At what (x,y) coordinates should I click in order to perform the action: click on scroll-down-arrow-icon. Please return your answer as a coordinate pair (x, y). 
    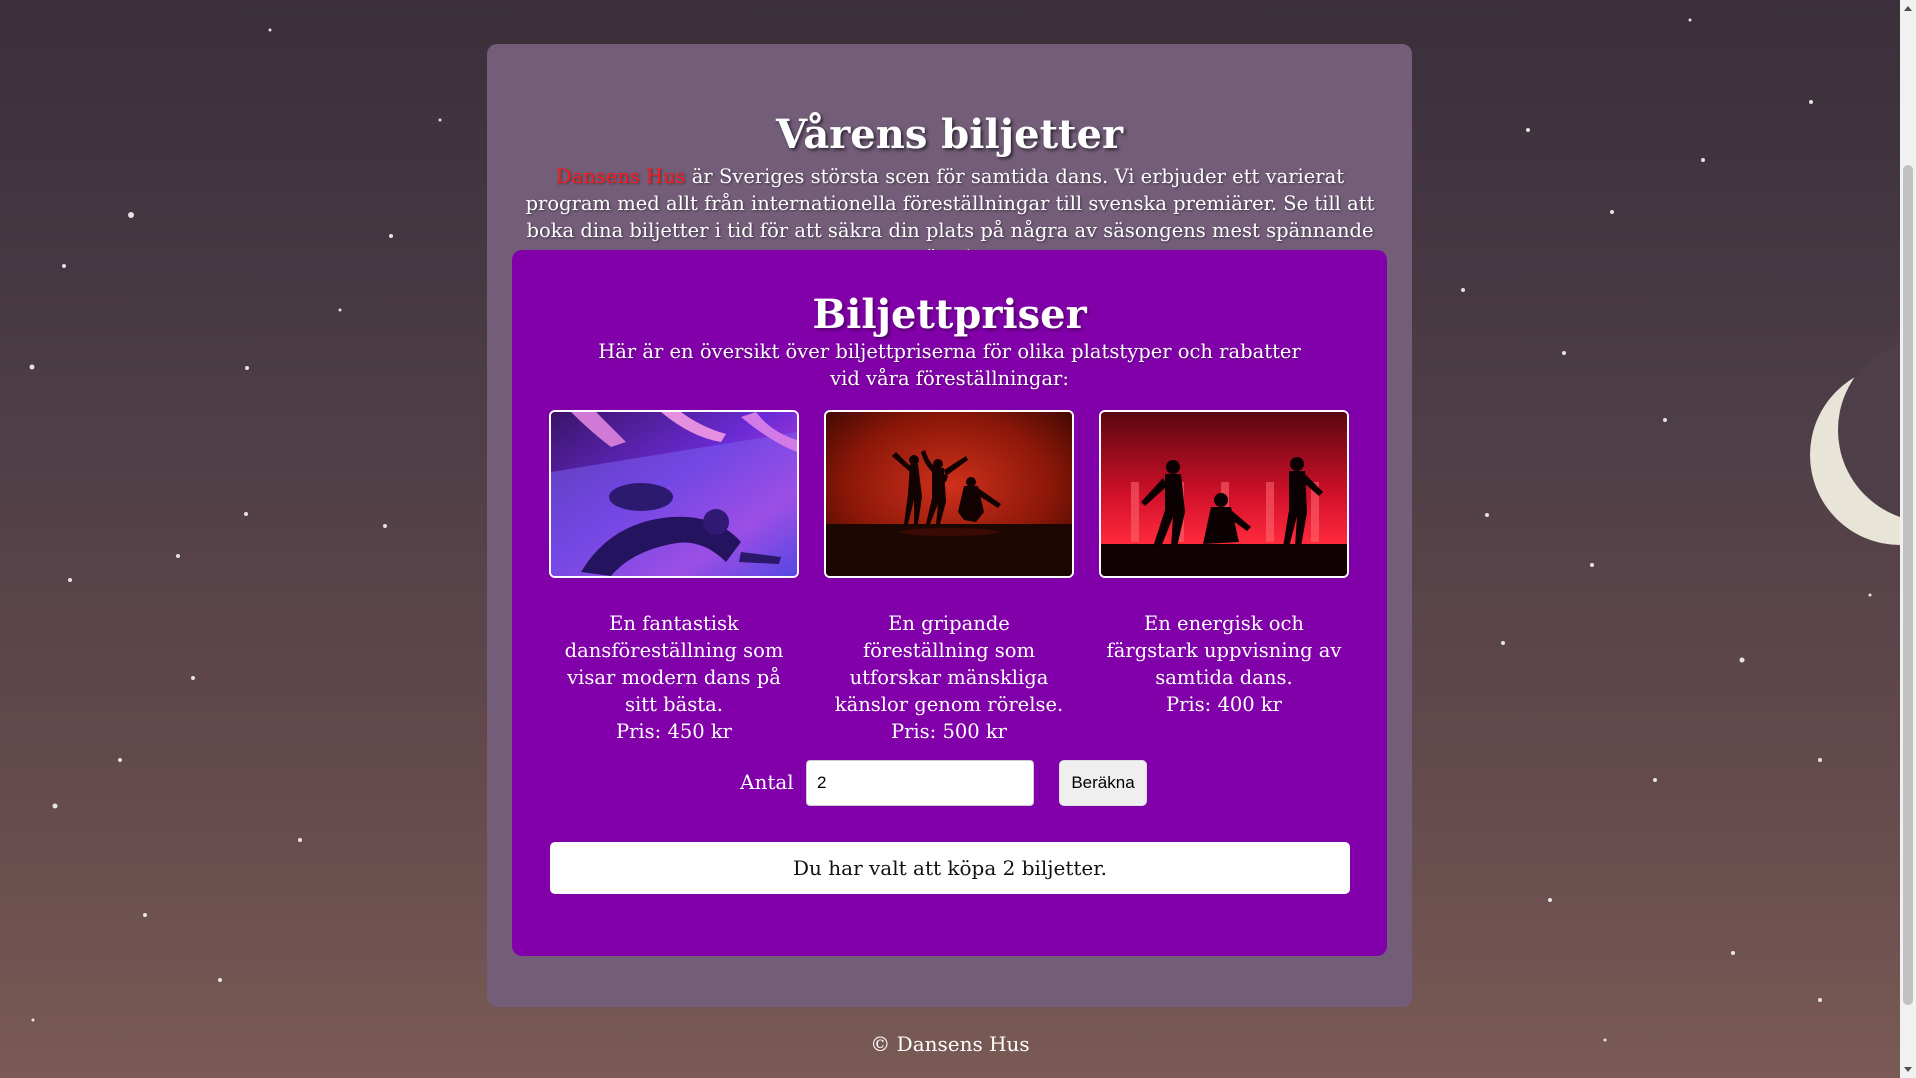
    Looking at the image, I should click on (1908, 1069).